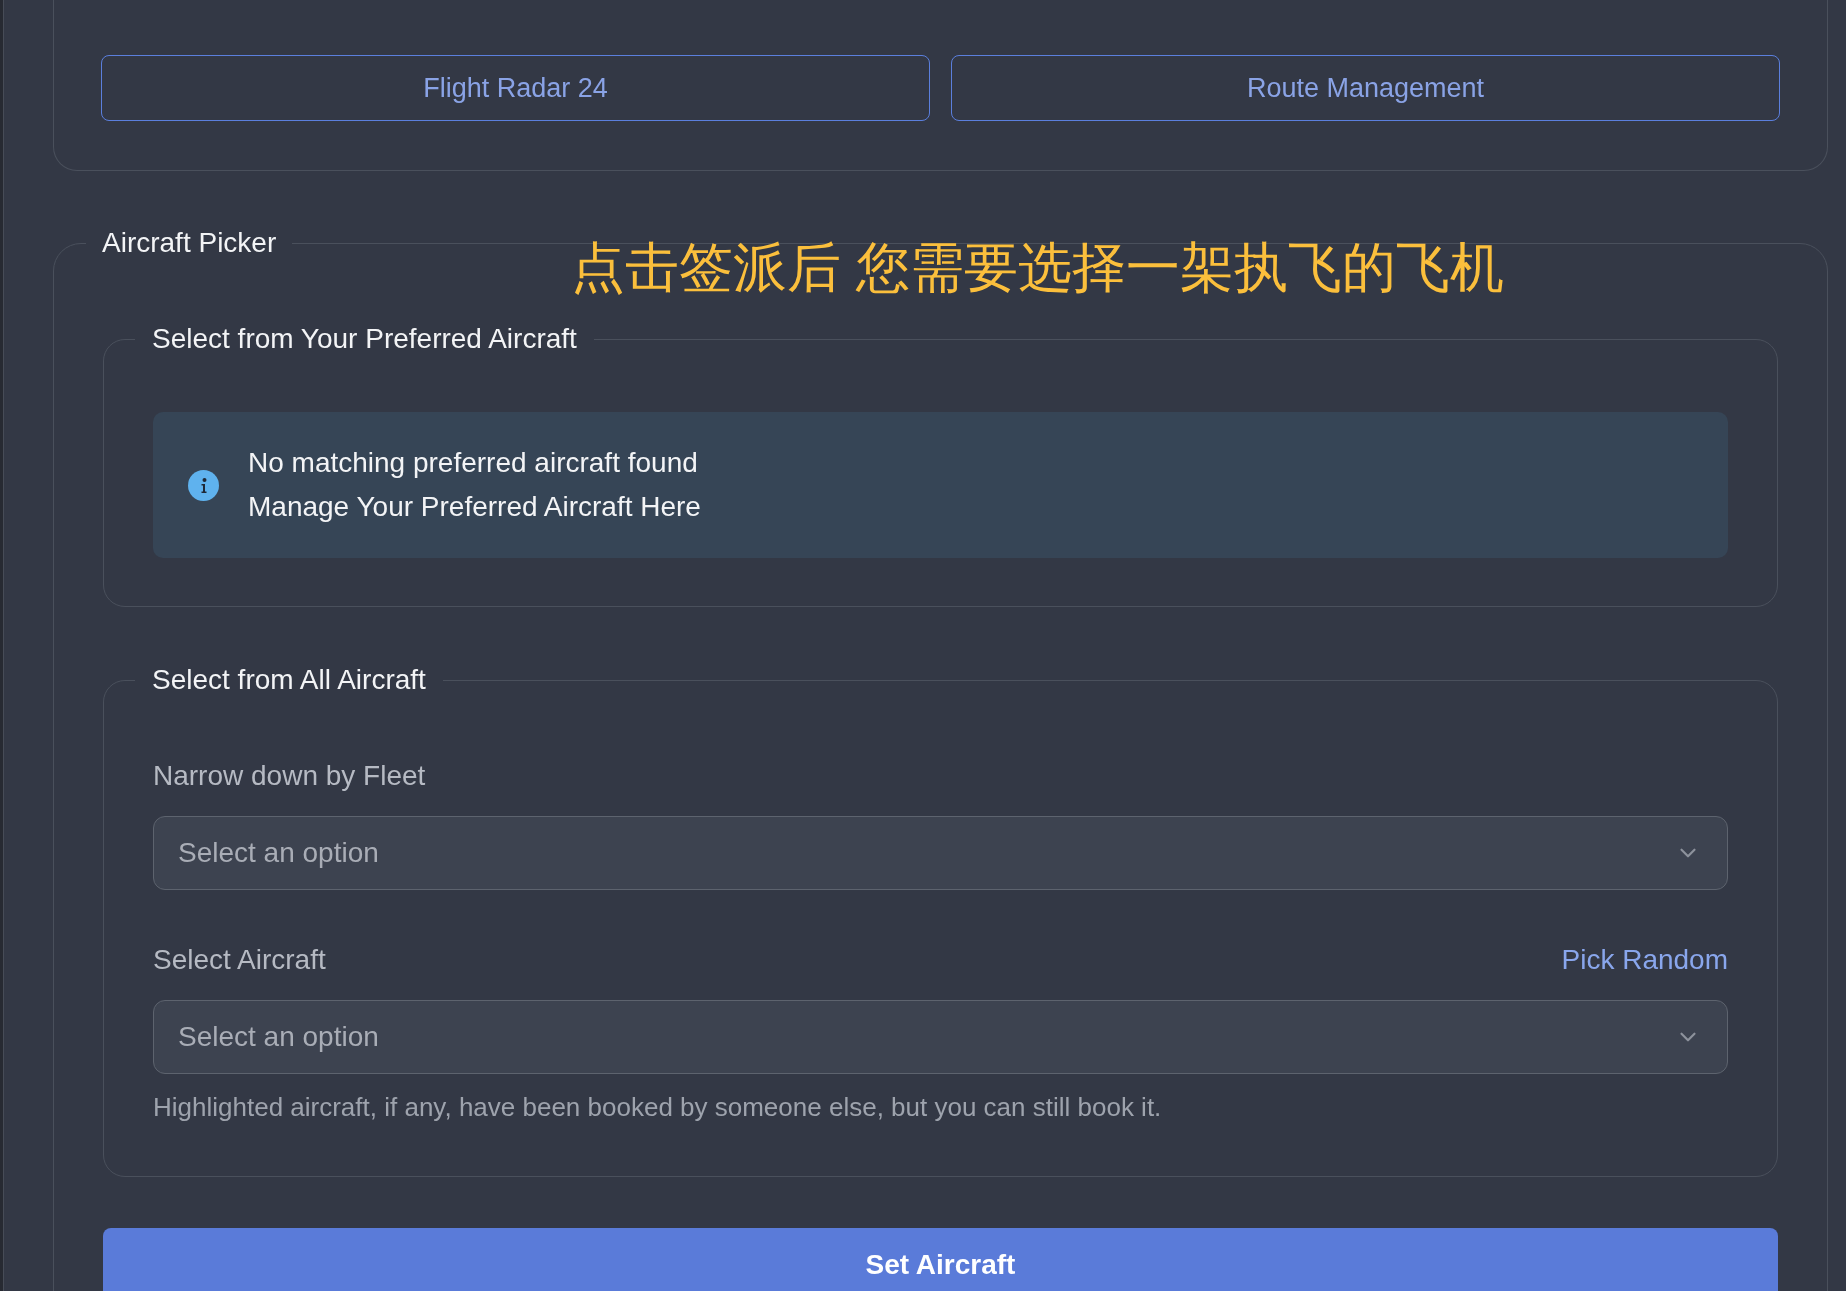 This screenshot has width=1846, height=1291. What do you see at coordinates (1037, 267) in the screenshot?
I see `annotation-text: 点击签派后 您需要选择一架执飞的飞机` at bounding box center [1037, 267].